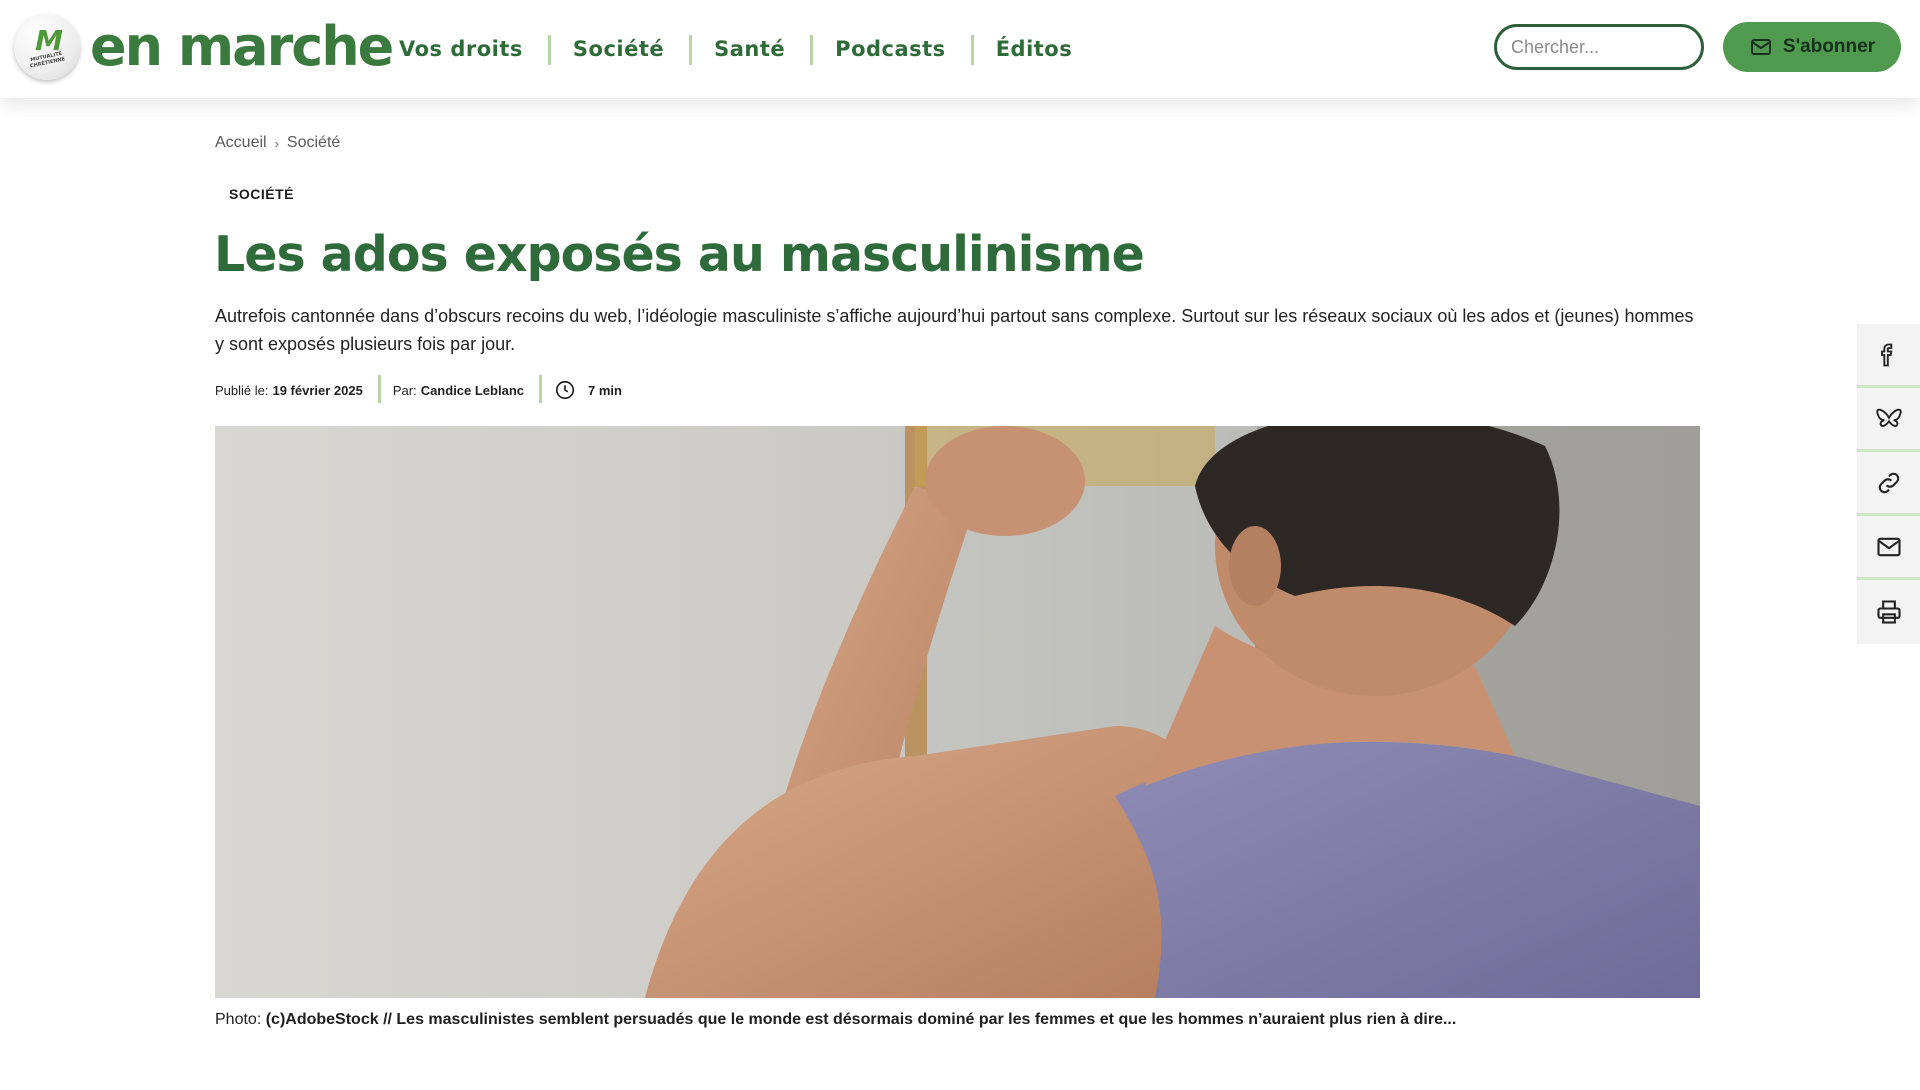  I want to click on print-button, so click(1888, 612).